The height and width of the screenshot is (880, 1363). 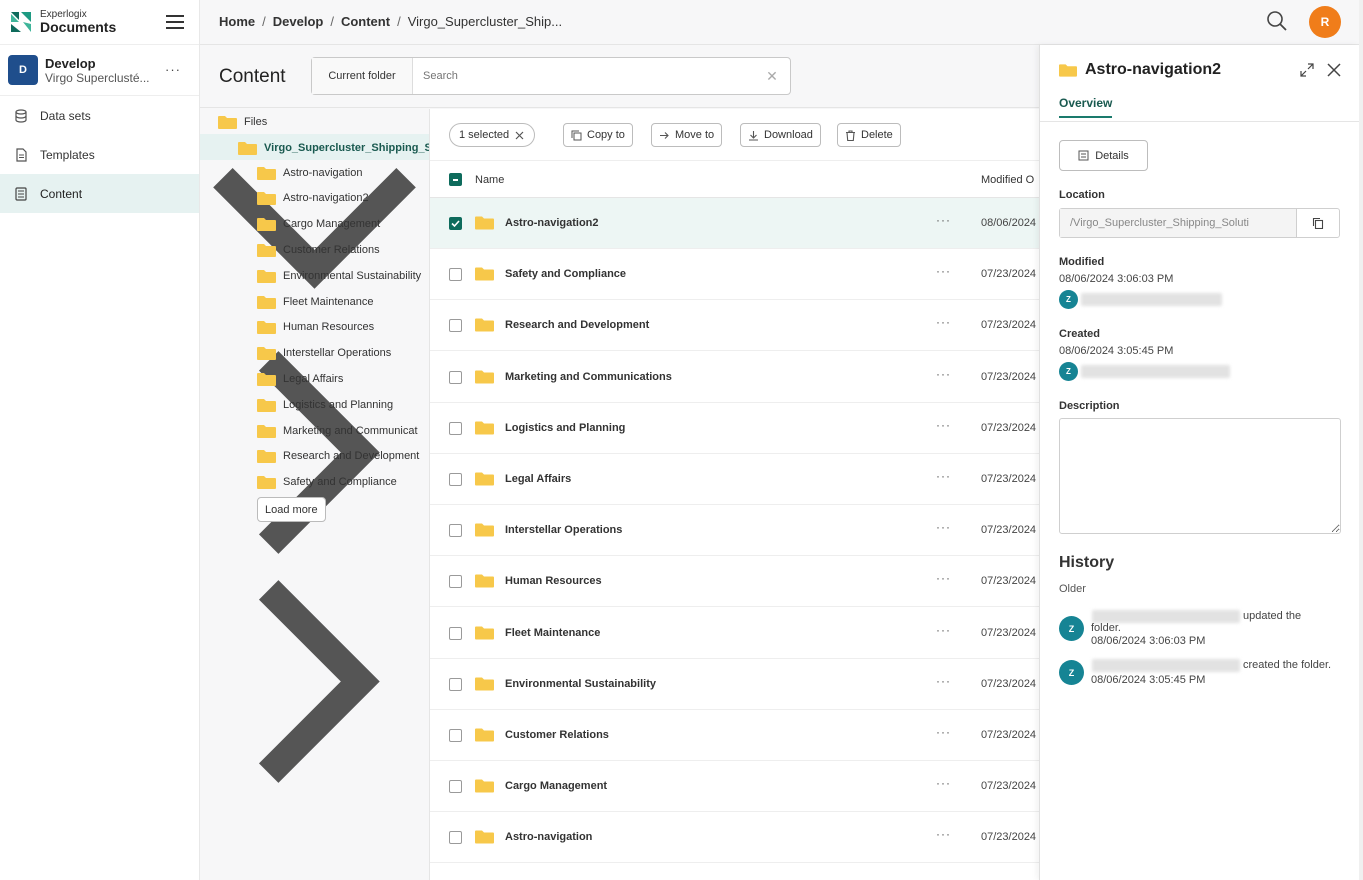 What do you see at coordinates (1086, 107) in the screenshot?
I see `tab-overview: Overview` at bounding box center [1086, 107].